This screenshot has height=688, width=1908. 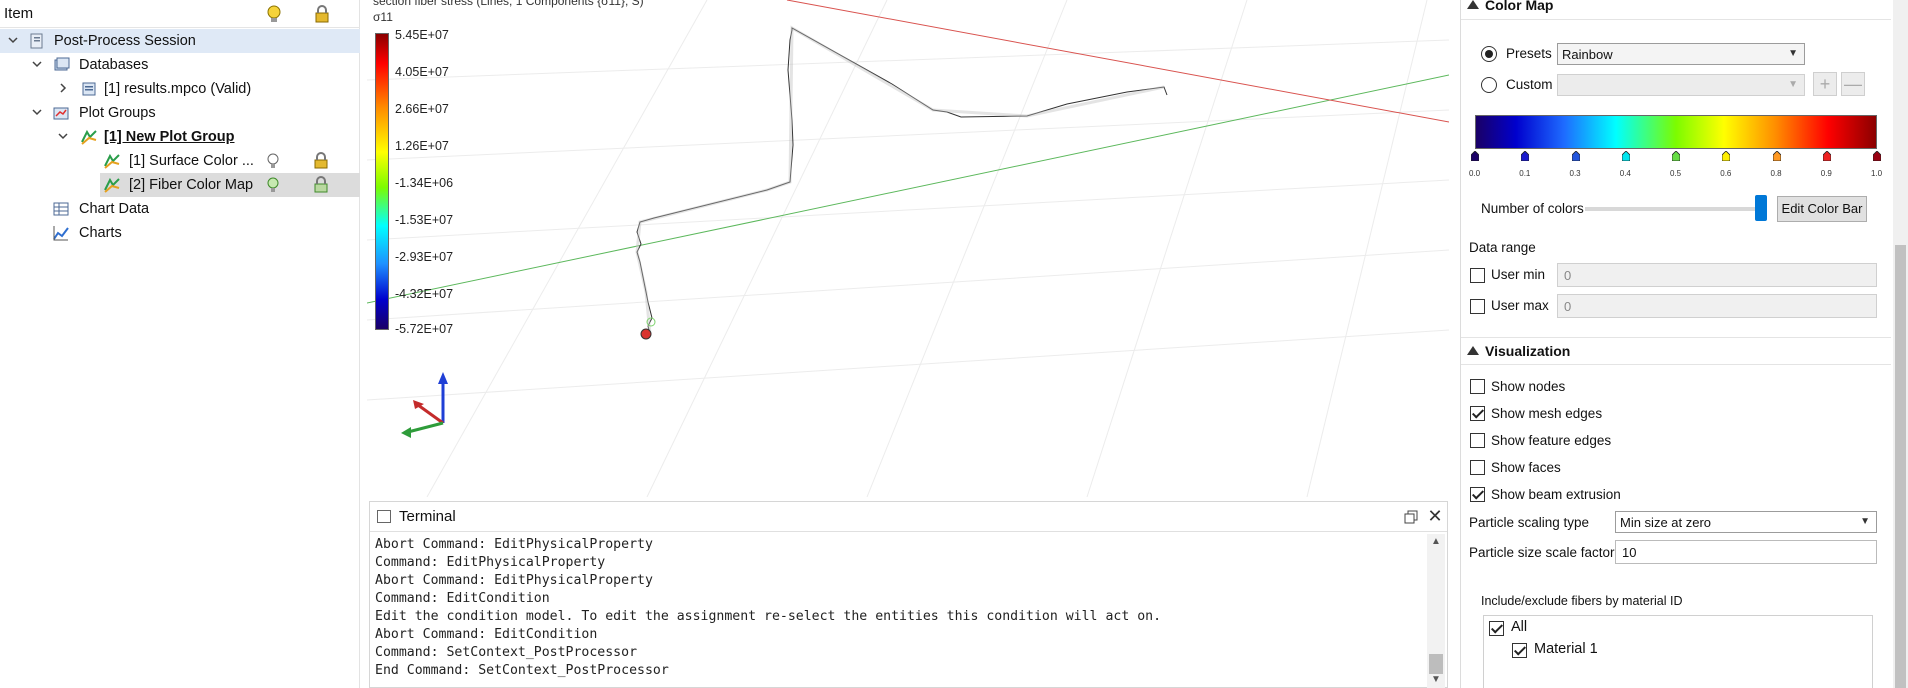 I want to click on user-min-label: User min, so click(x=1518, y=274).